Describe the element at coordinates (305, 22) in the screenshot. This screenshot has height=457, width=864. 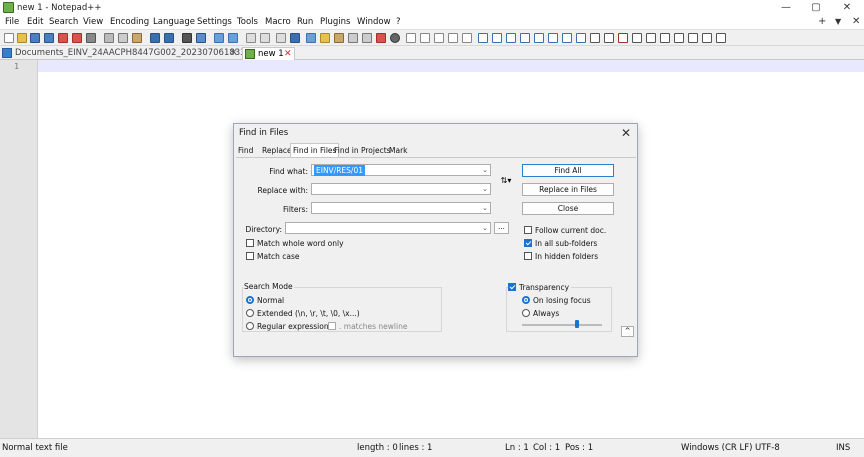
I see `menu-run: Run` at that location.